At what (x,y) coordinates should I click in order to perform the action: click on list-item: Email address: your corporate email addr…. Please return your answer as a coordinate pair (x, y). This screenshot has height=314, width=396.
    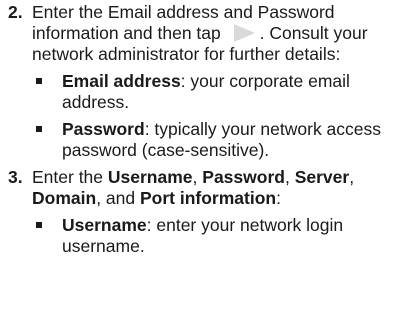
    Looking at the image, I should click on (214, 92).